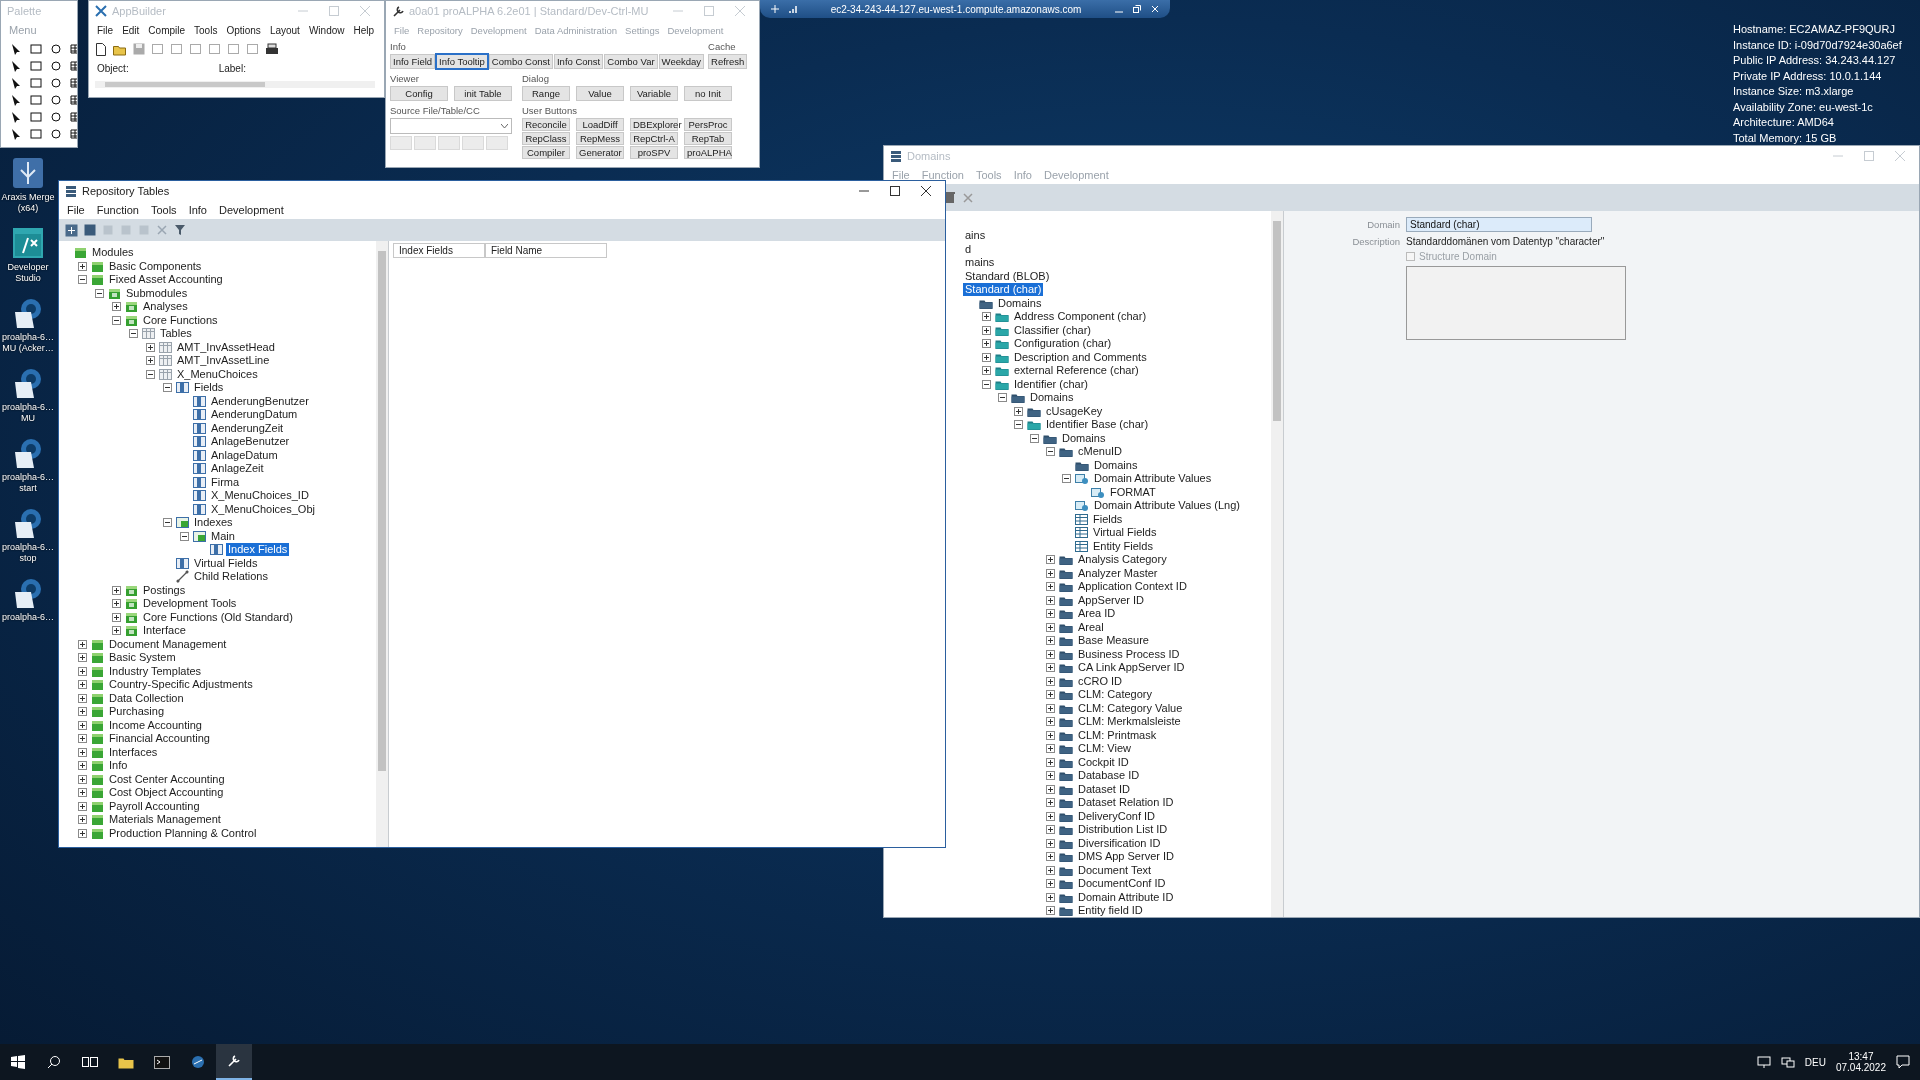 The image size is (1920, 1080). What do you see at coordinates (117, 210) in the screenshot?
I see `menu-item: Function` at bounding box center [117, 210].